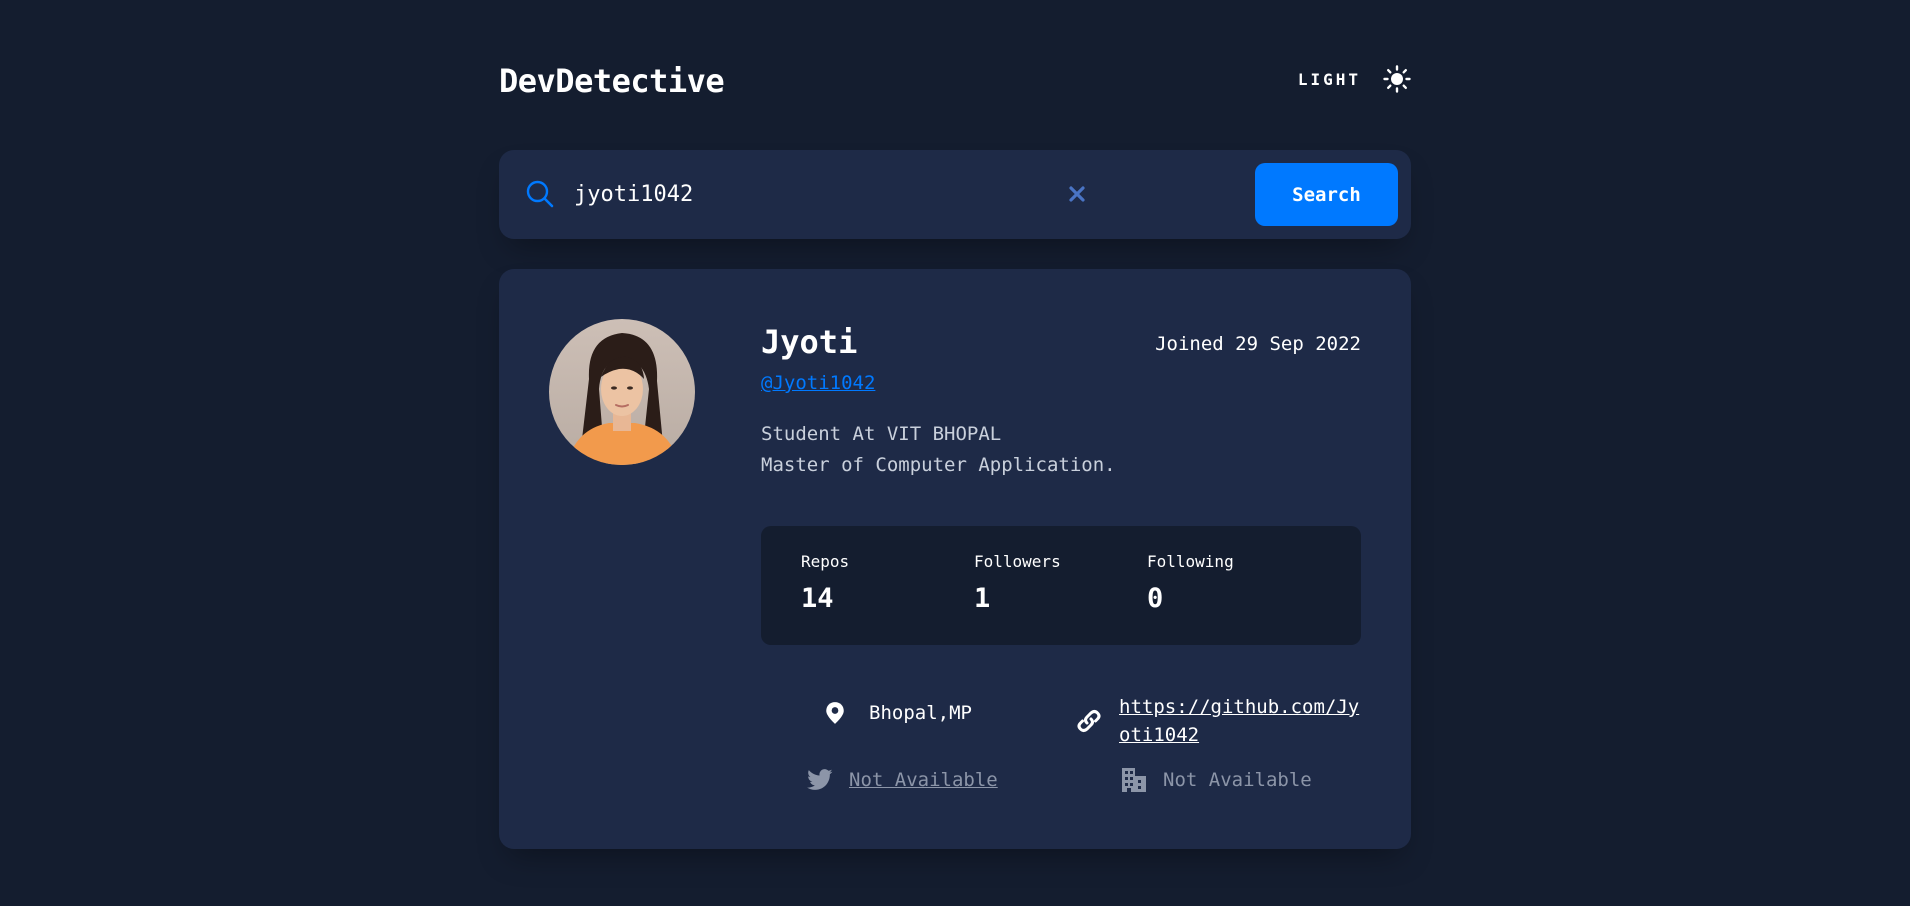  What do you see at coordinates (1241, 721) in the screenshot?
I see `blog-link: https://github.com/Jyoti1042` at bounding box center [1241, 721].